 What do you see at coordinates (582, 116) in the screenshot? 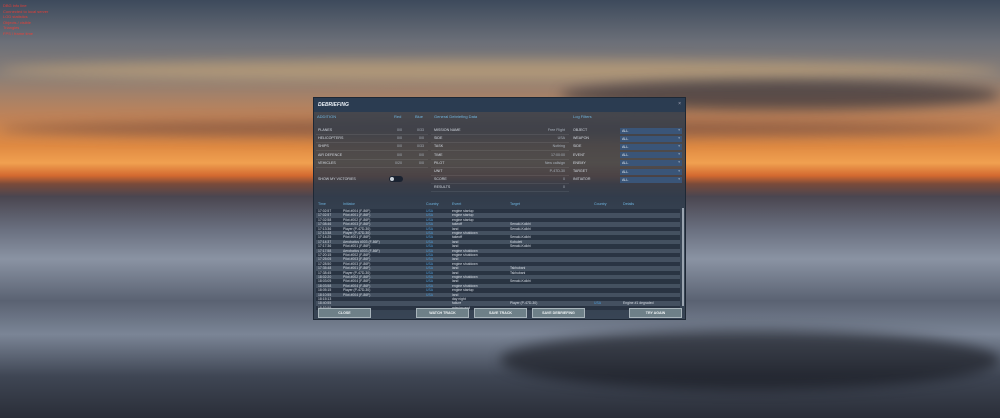
I see `log-filters-header: Log Filters` at bounding box center [582, 116].